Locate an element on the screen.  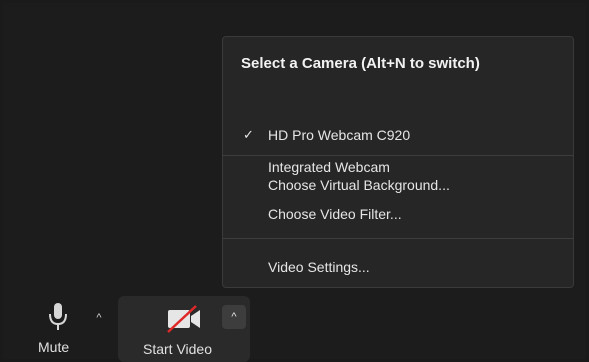
camera-option-label: HD Pro Webcam C920 is located at coordinates (339, 135).